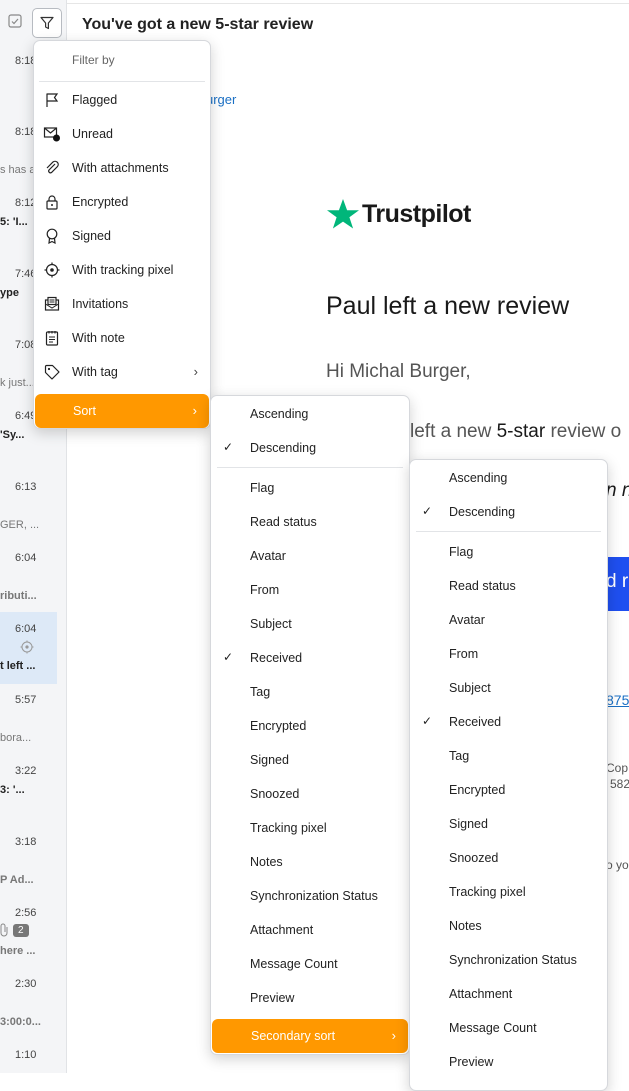 The height and width of the screenshot is (1091, 629). I want to click on secondary-sort-field-tracking-pixel: Tracking pixel, so click(508, 892).